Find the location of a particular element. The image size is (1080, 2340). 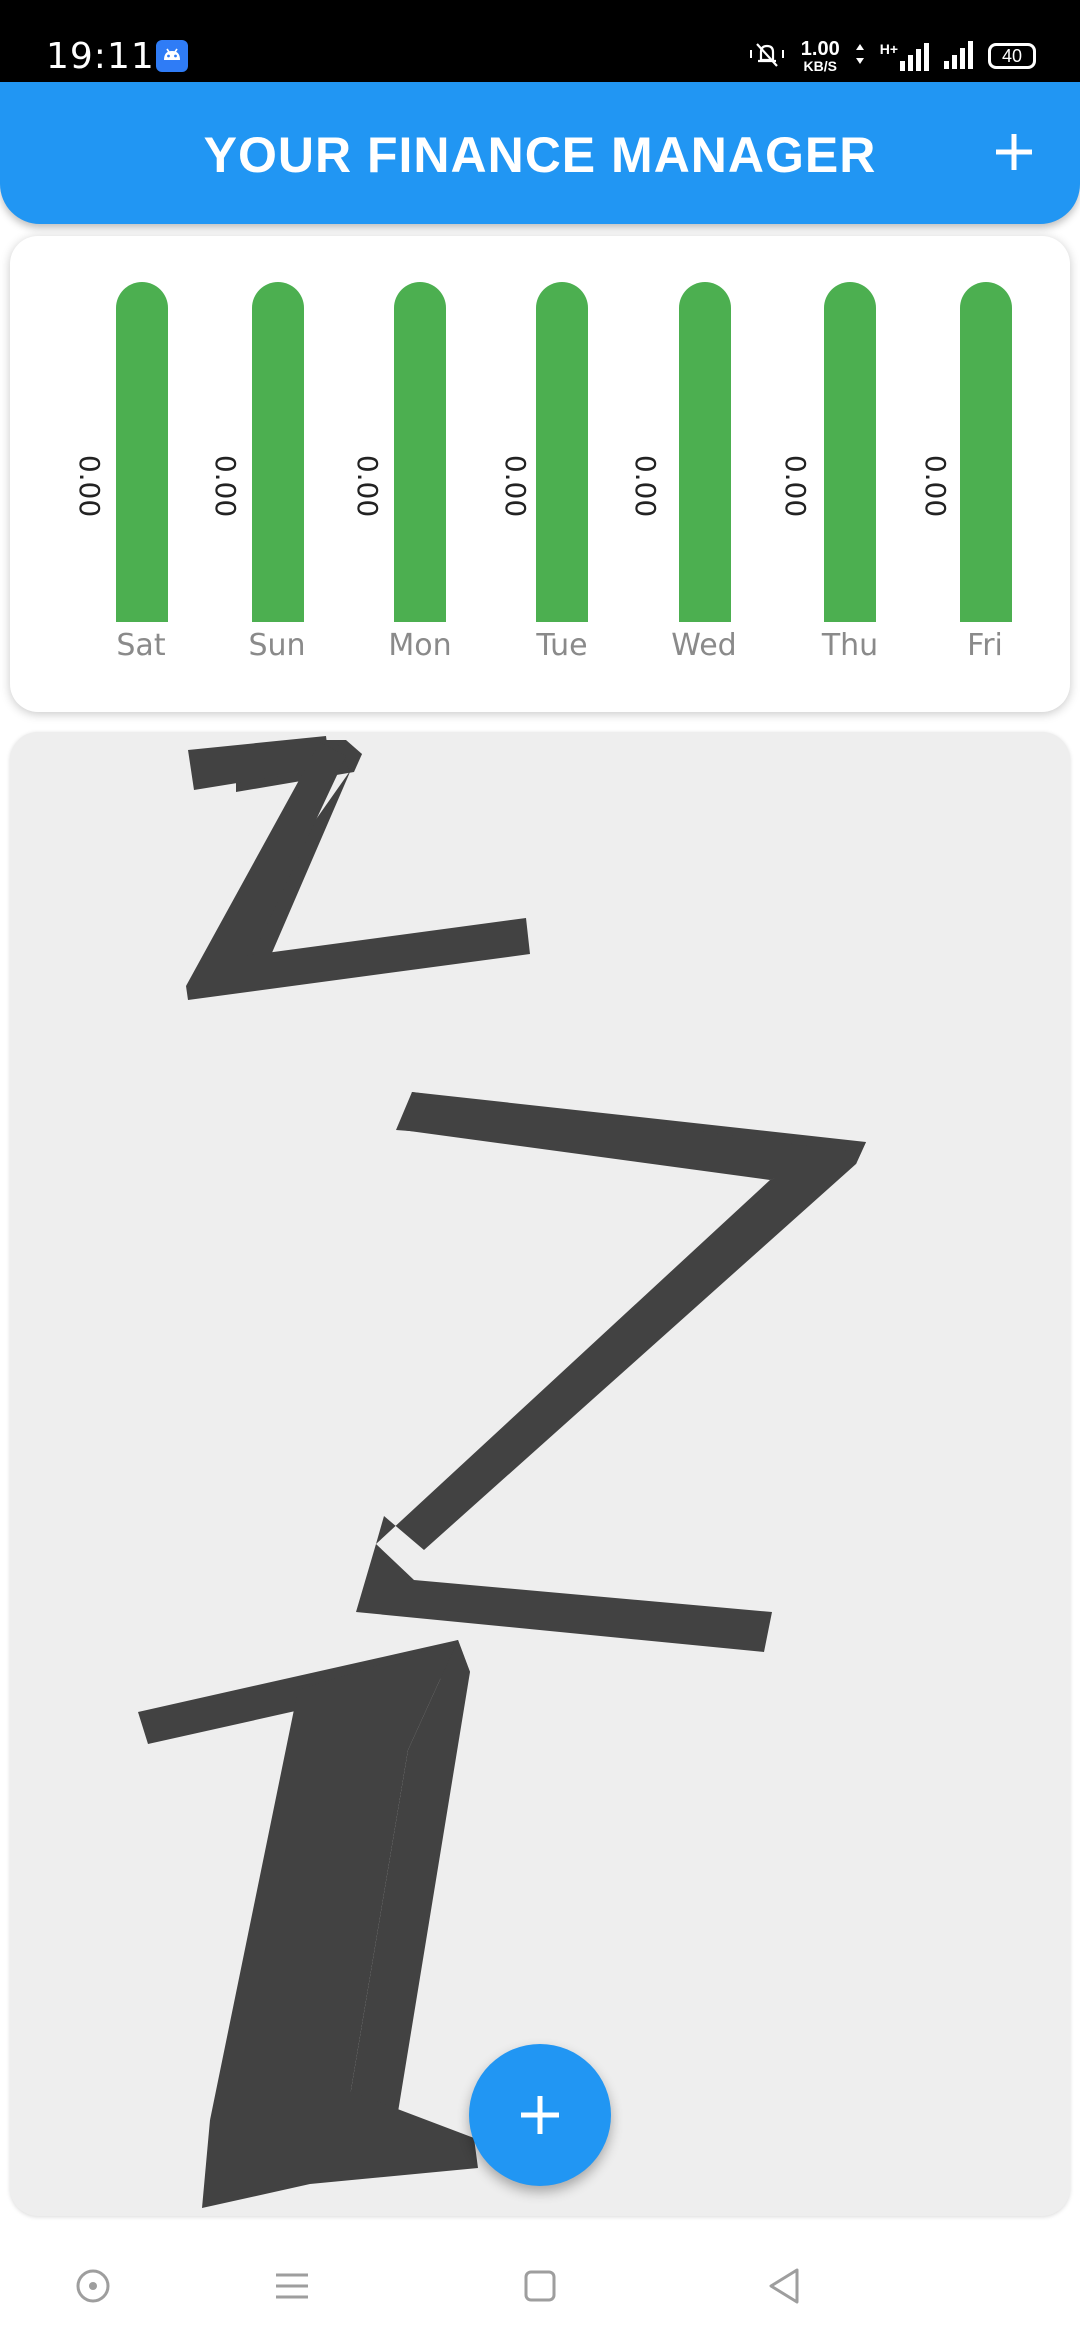

add-transaction-button is located at coordinates (1014, 152).